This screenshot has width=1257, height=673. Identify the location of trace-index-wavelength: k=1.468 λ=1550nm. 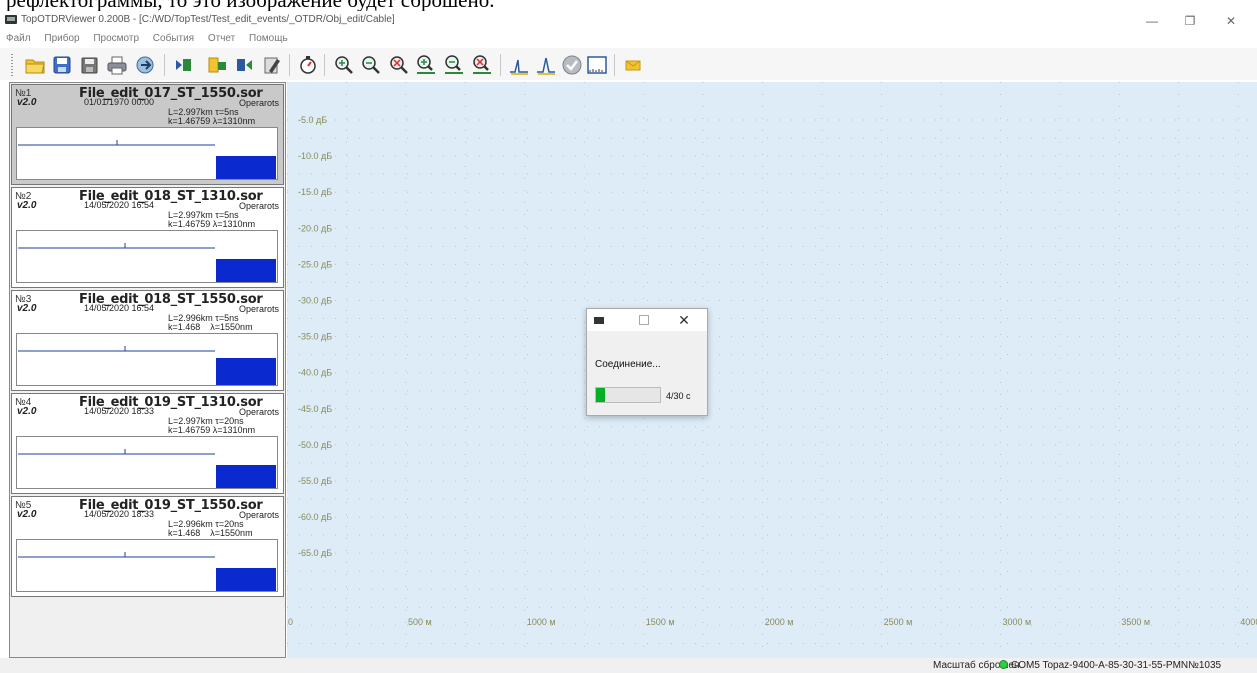
(210, 327).